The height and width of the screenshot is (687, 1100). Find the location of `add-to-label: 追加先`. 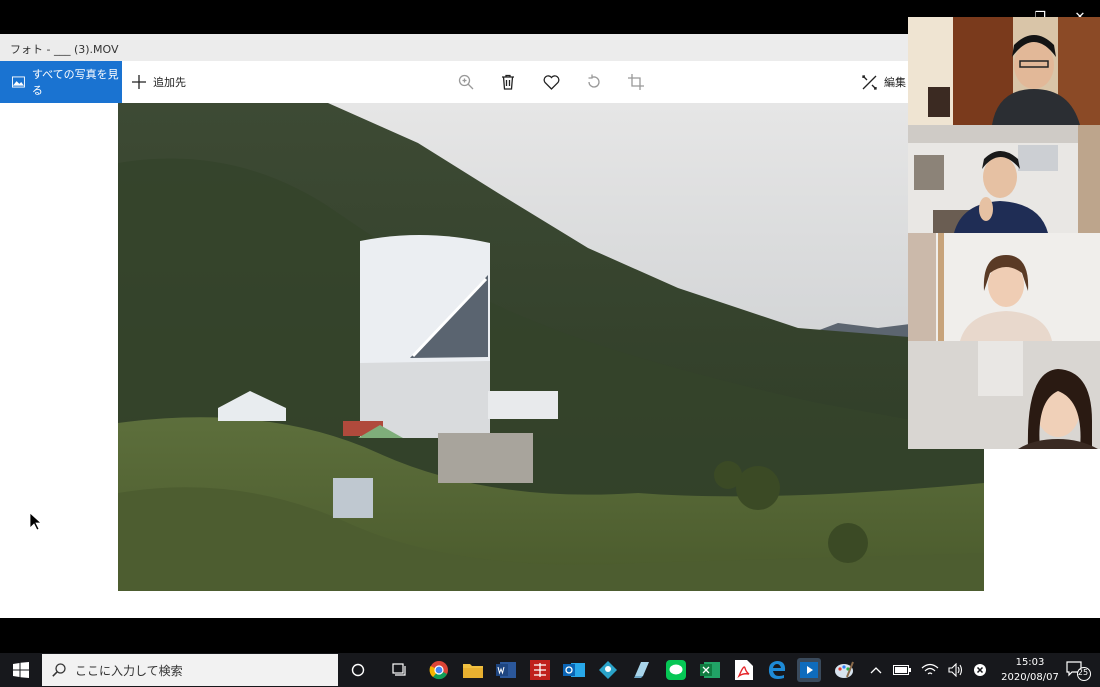

add-to-label: 追加先 is located at coordinates (169, 82).